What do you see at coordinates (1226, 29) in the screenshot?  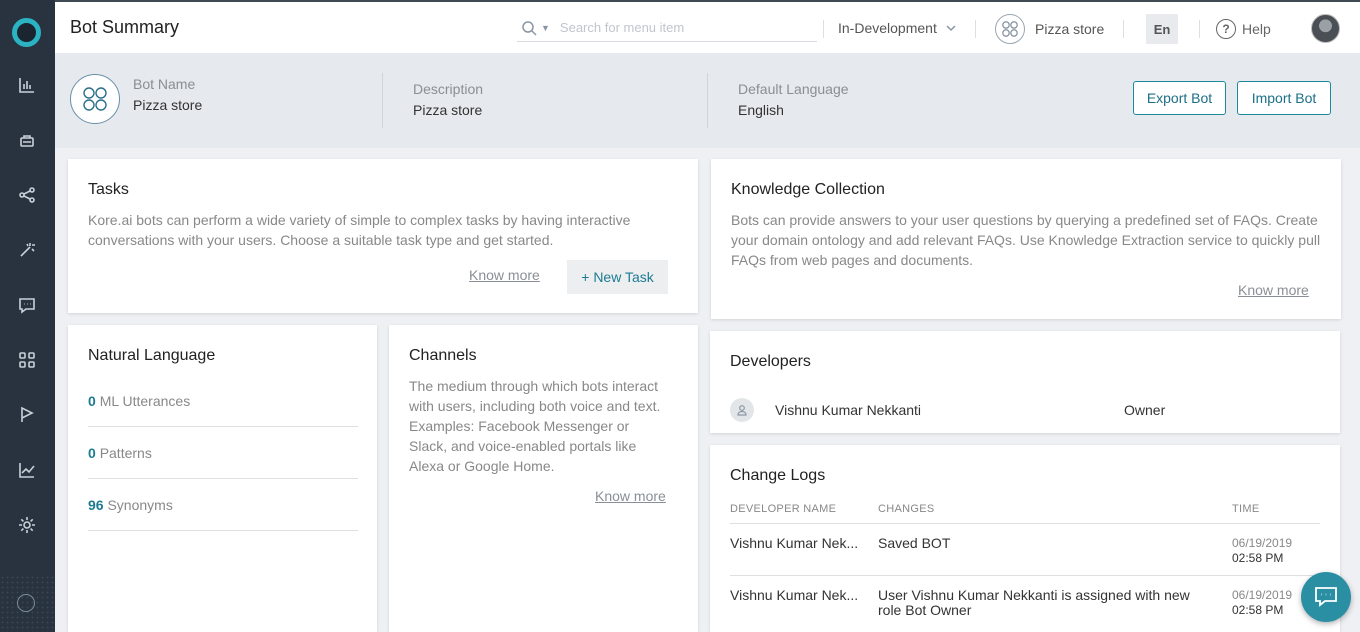 I see `help-icon: ?` at bounding box center [1226, 29].